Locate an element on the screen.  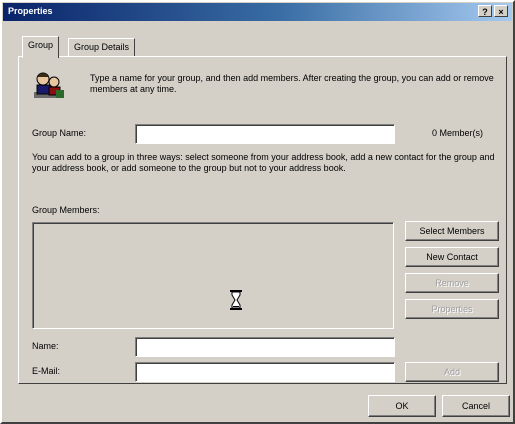
cancel-button: Cancel is located at coordinates (476, 406).